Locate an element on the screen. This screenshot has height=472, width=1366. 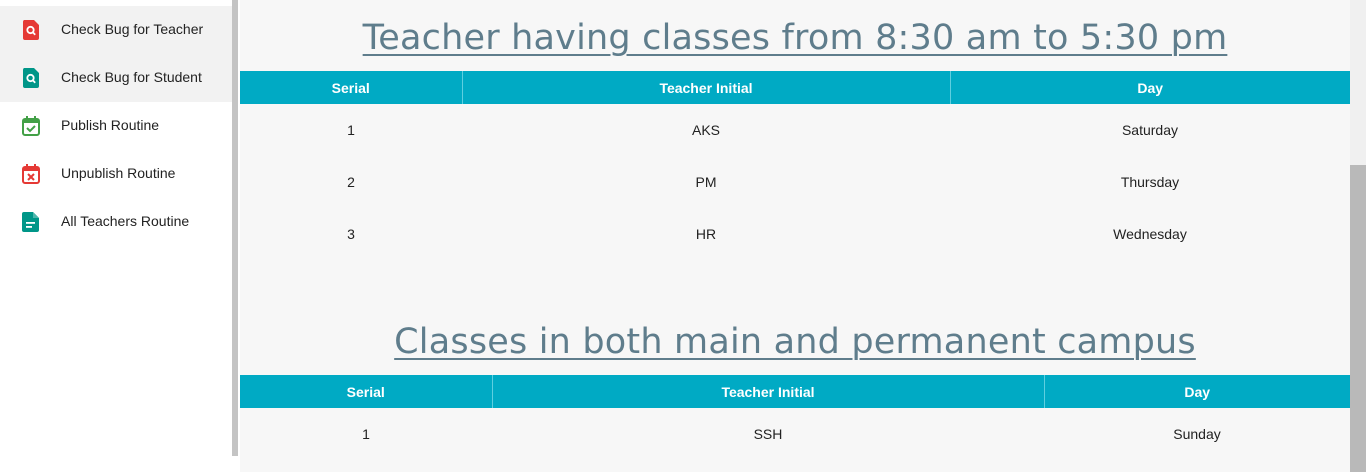
table-row: 3 HR Wednesday is located at coordinates (795, 234).